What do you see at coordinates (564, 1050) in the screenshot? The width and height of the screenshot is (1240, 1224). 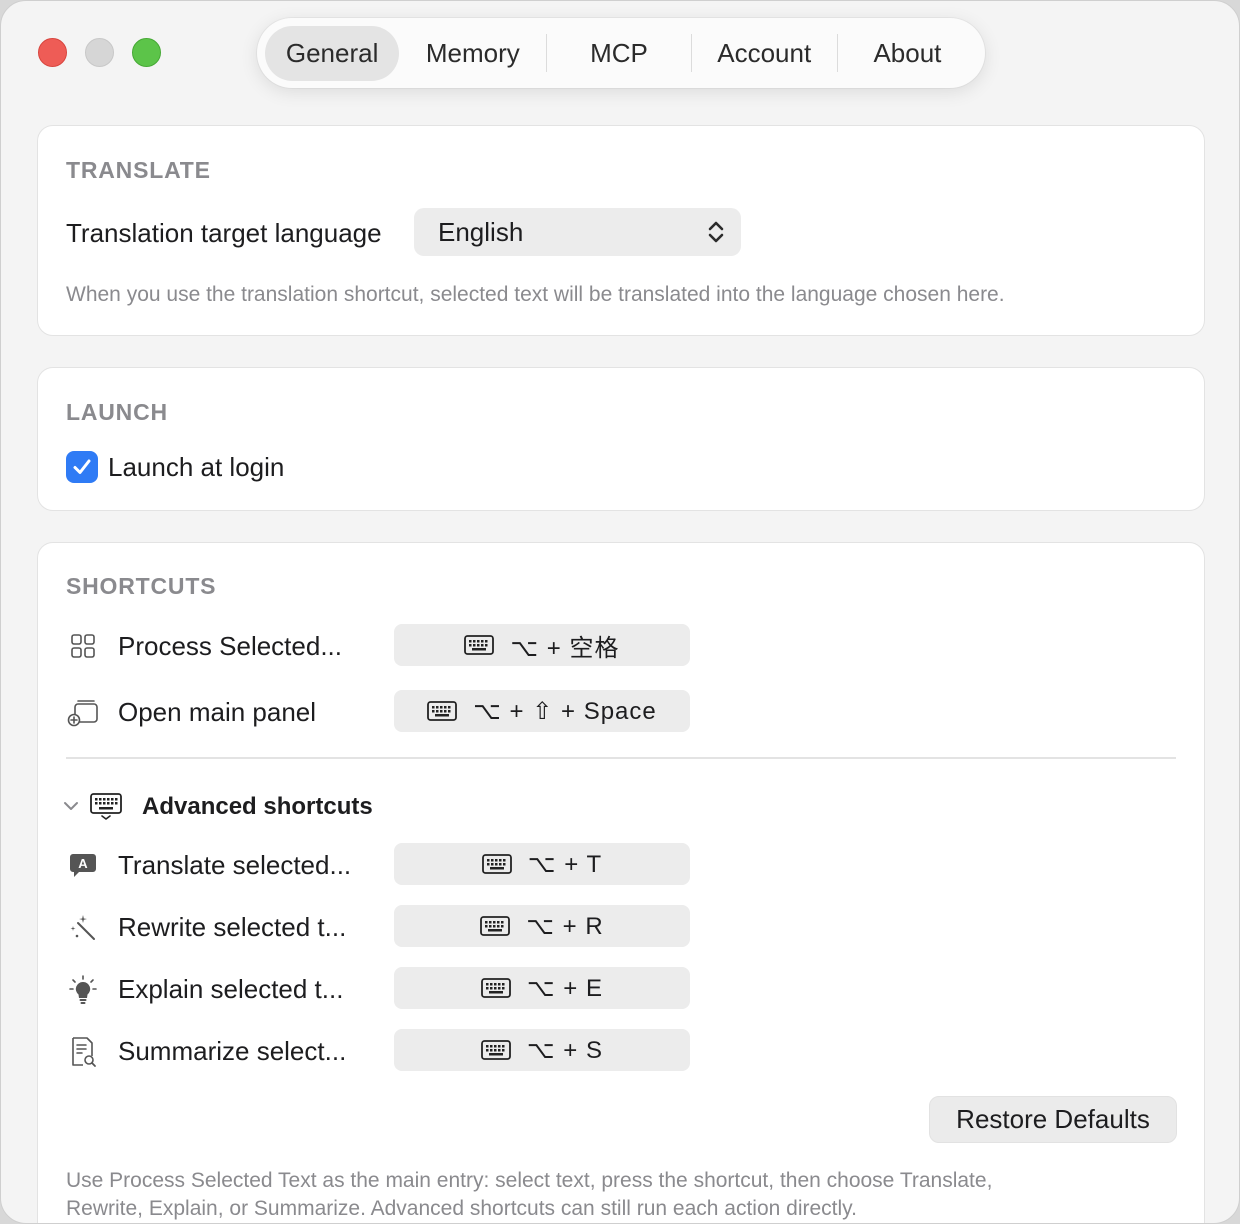 I see `shortcut-keys: ⌥ + S` at bounding box center [564, 1050].